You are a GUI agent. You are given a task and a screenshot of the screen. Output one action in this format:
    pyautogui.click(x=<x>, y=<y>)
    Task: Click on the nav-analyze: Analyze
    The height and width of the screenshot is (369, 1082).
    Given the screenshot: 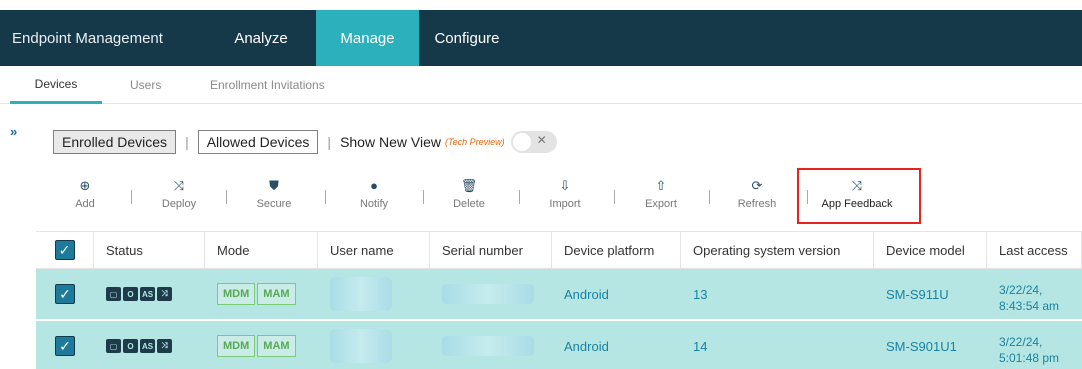 What is the action you would take?
    pyautogui.click(x=261, y=38)
    